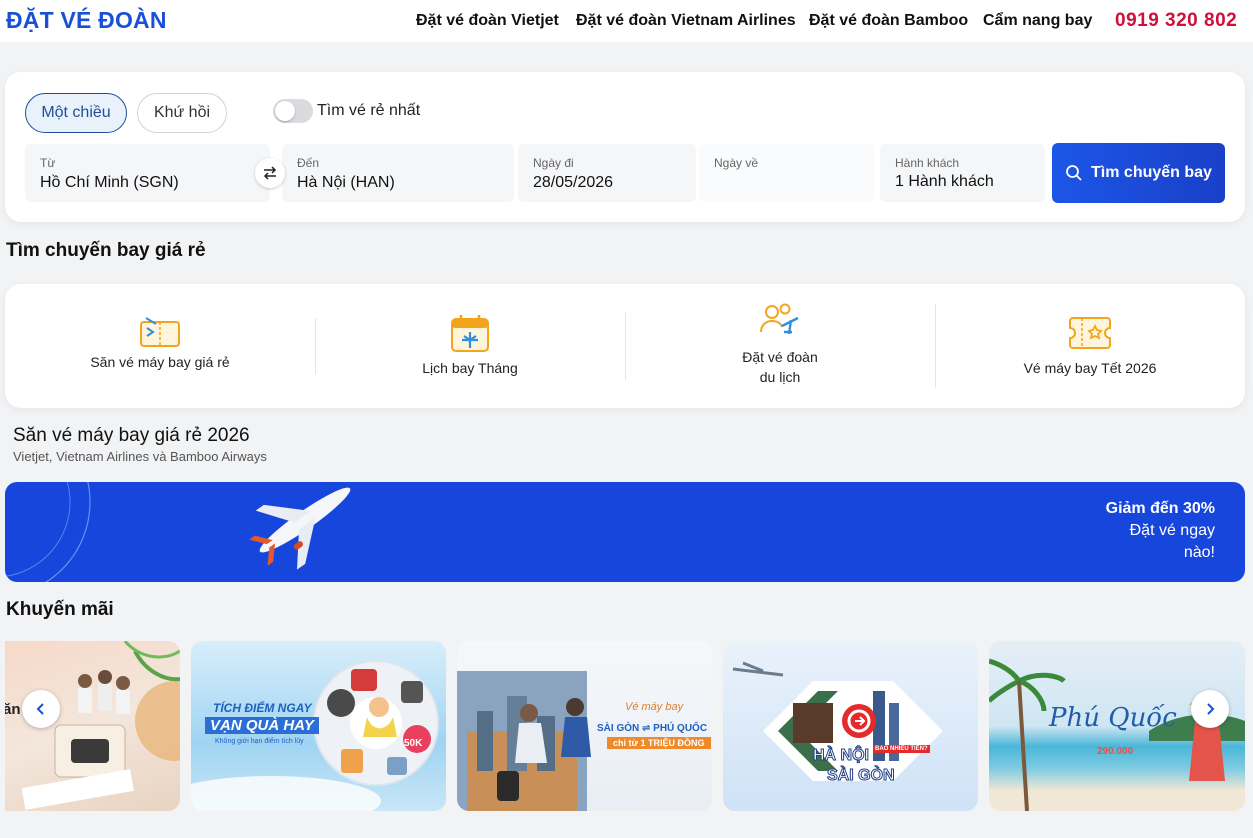 The height and width of the screenshot is (838, 1253). What do you see at coordinates (736, 163) in the screenshot?
I see `return-label: Ngày về` at bounding box center [736, 163].